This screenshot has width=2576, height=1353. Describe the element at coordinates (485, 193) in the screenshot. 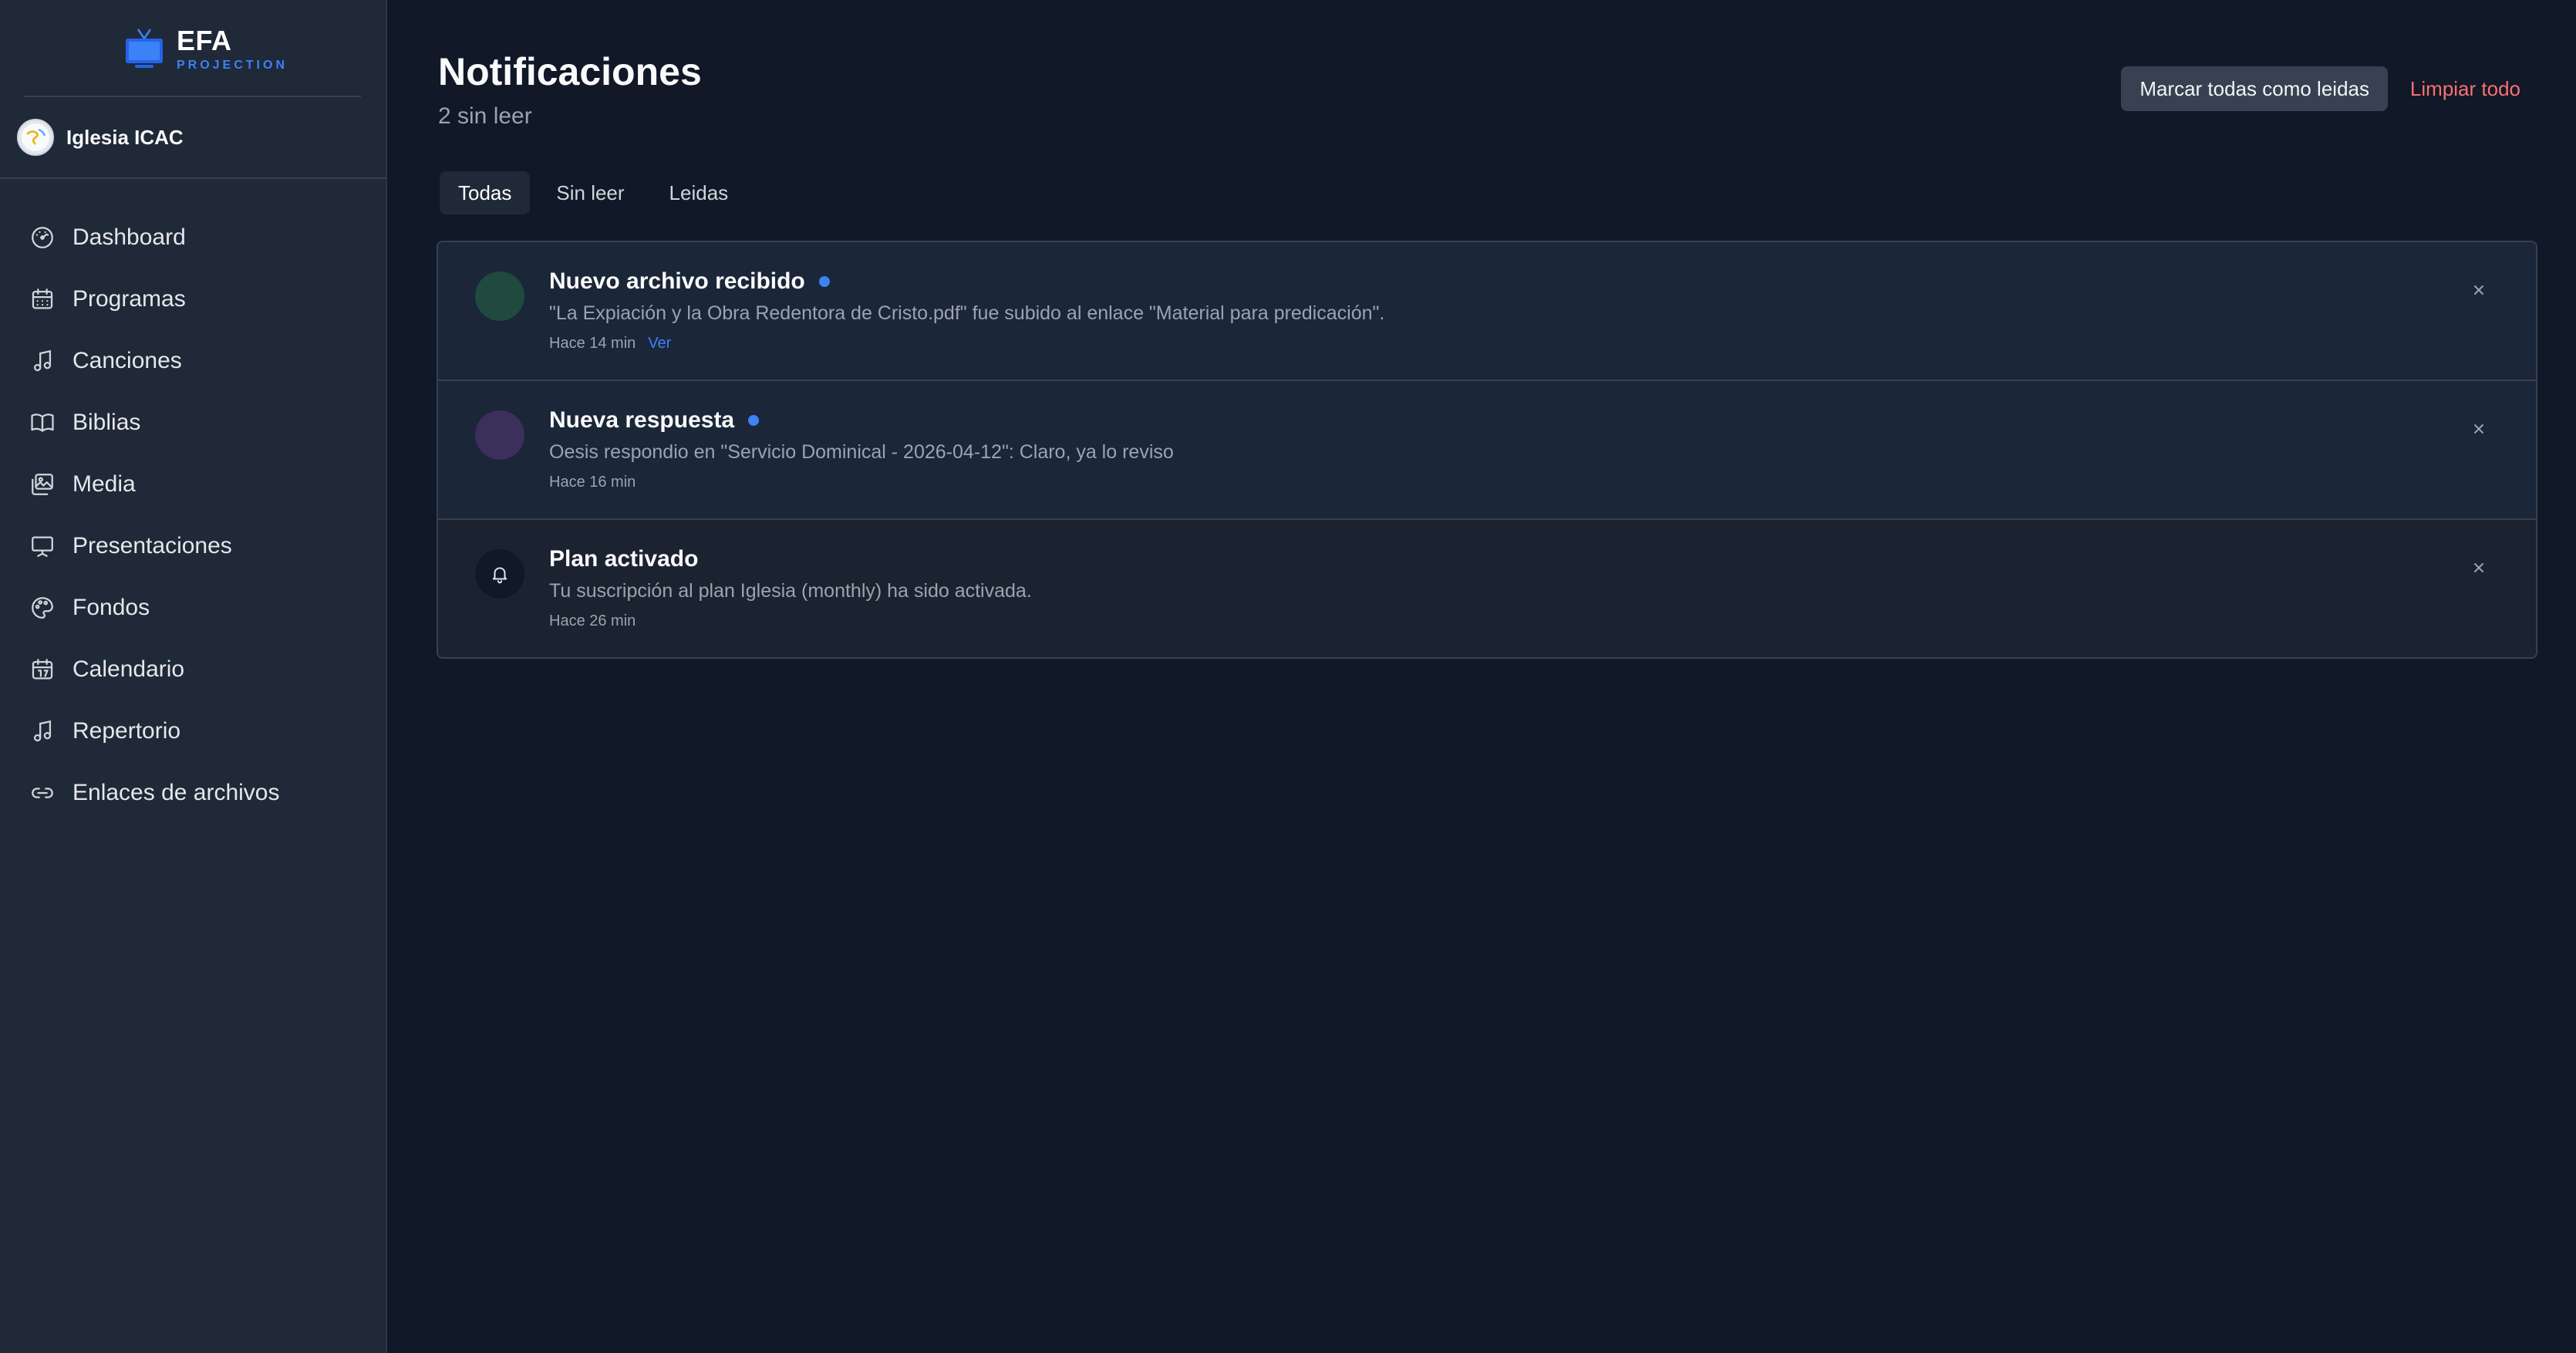

I see `tab-todas: Todas` at that location.